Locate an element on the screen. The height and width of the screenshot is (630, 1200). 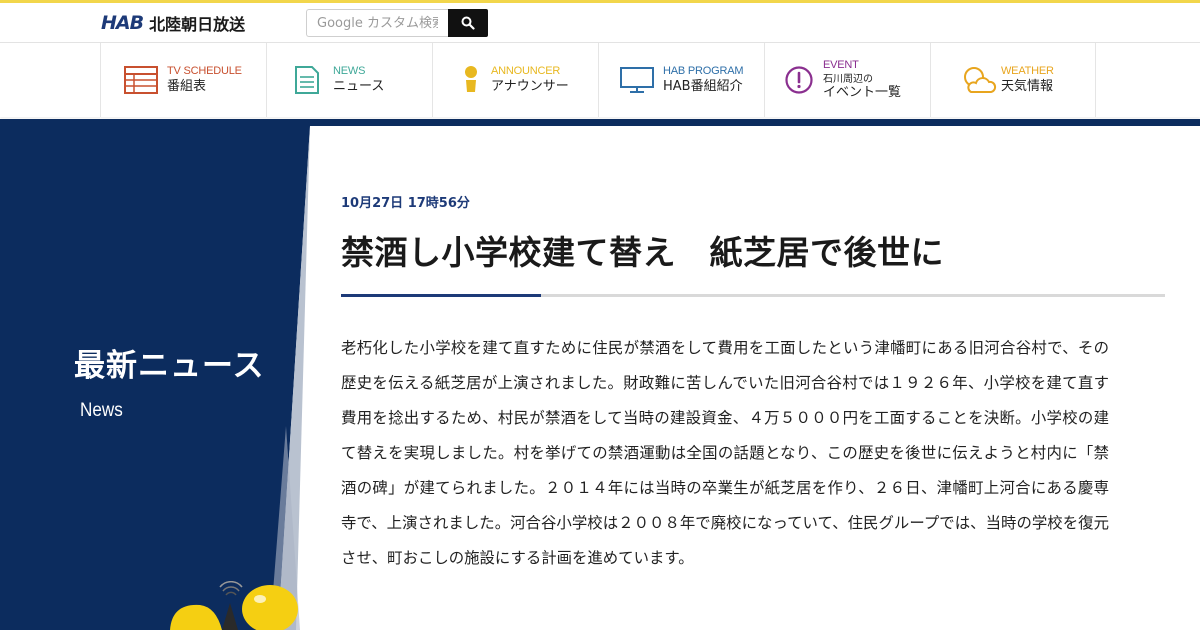
nav-item-weather: WEATHER 天気情報 is located at coordinates (1013, 80).